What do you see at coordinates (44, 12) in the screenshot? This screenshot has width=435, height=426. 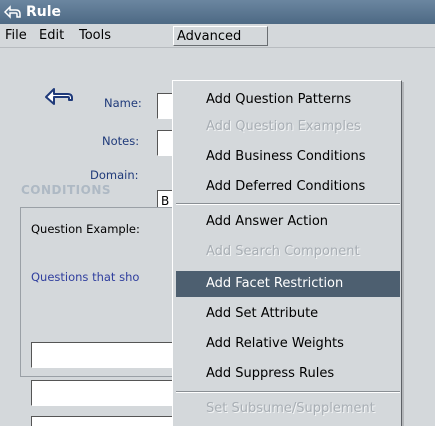 I see `window-title: Rule` at bounding box center [44, 12].